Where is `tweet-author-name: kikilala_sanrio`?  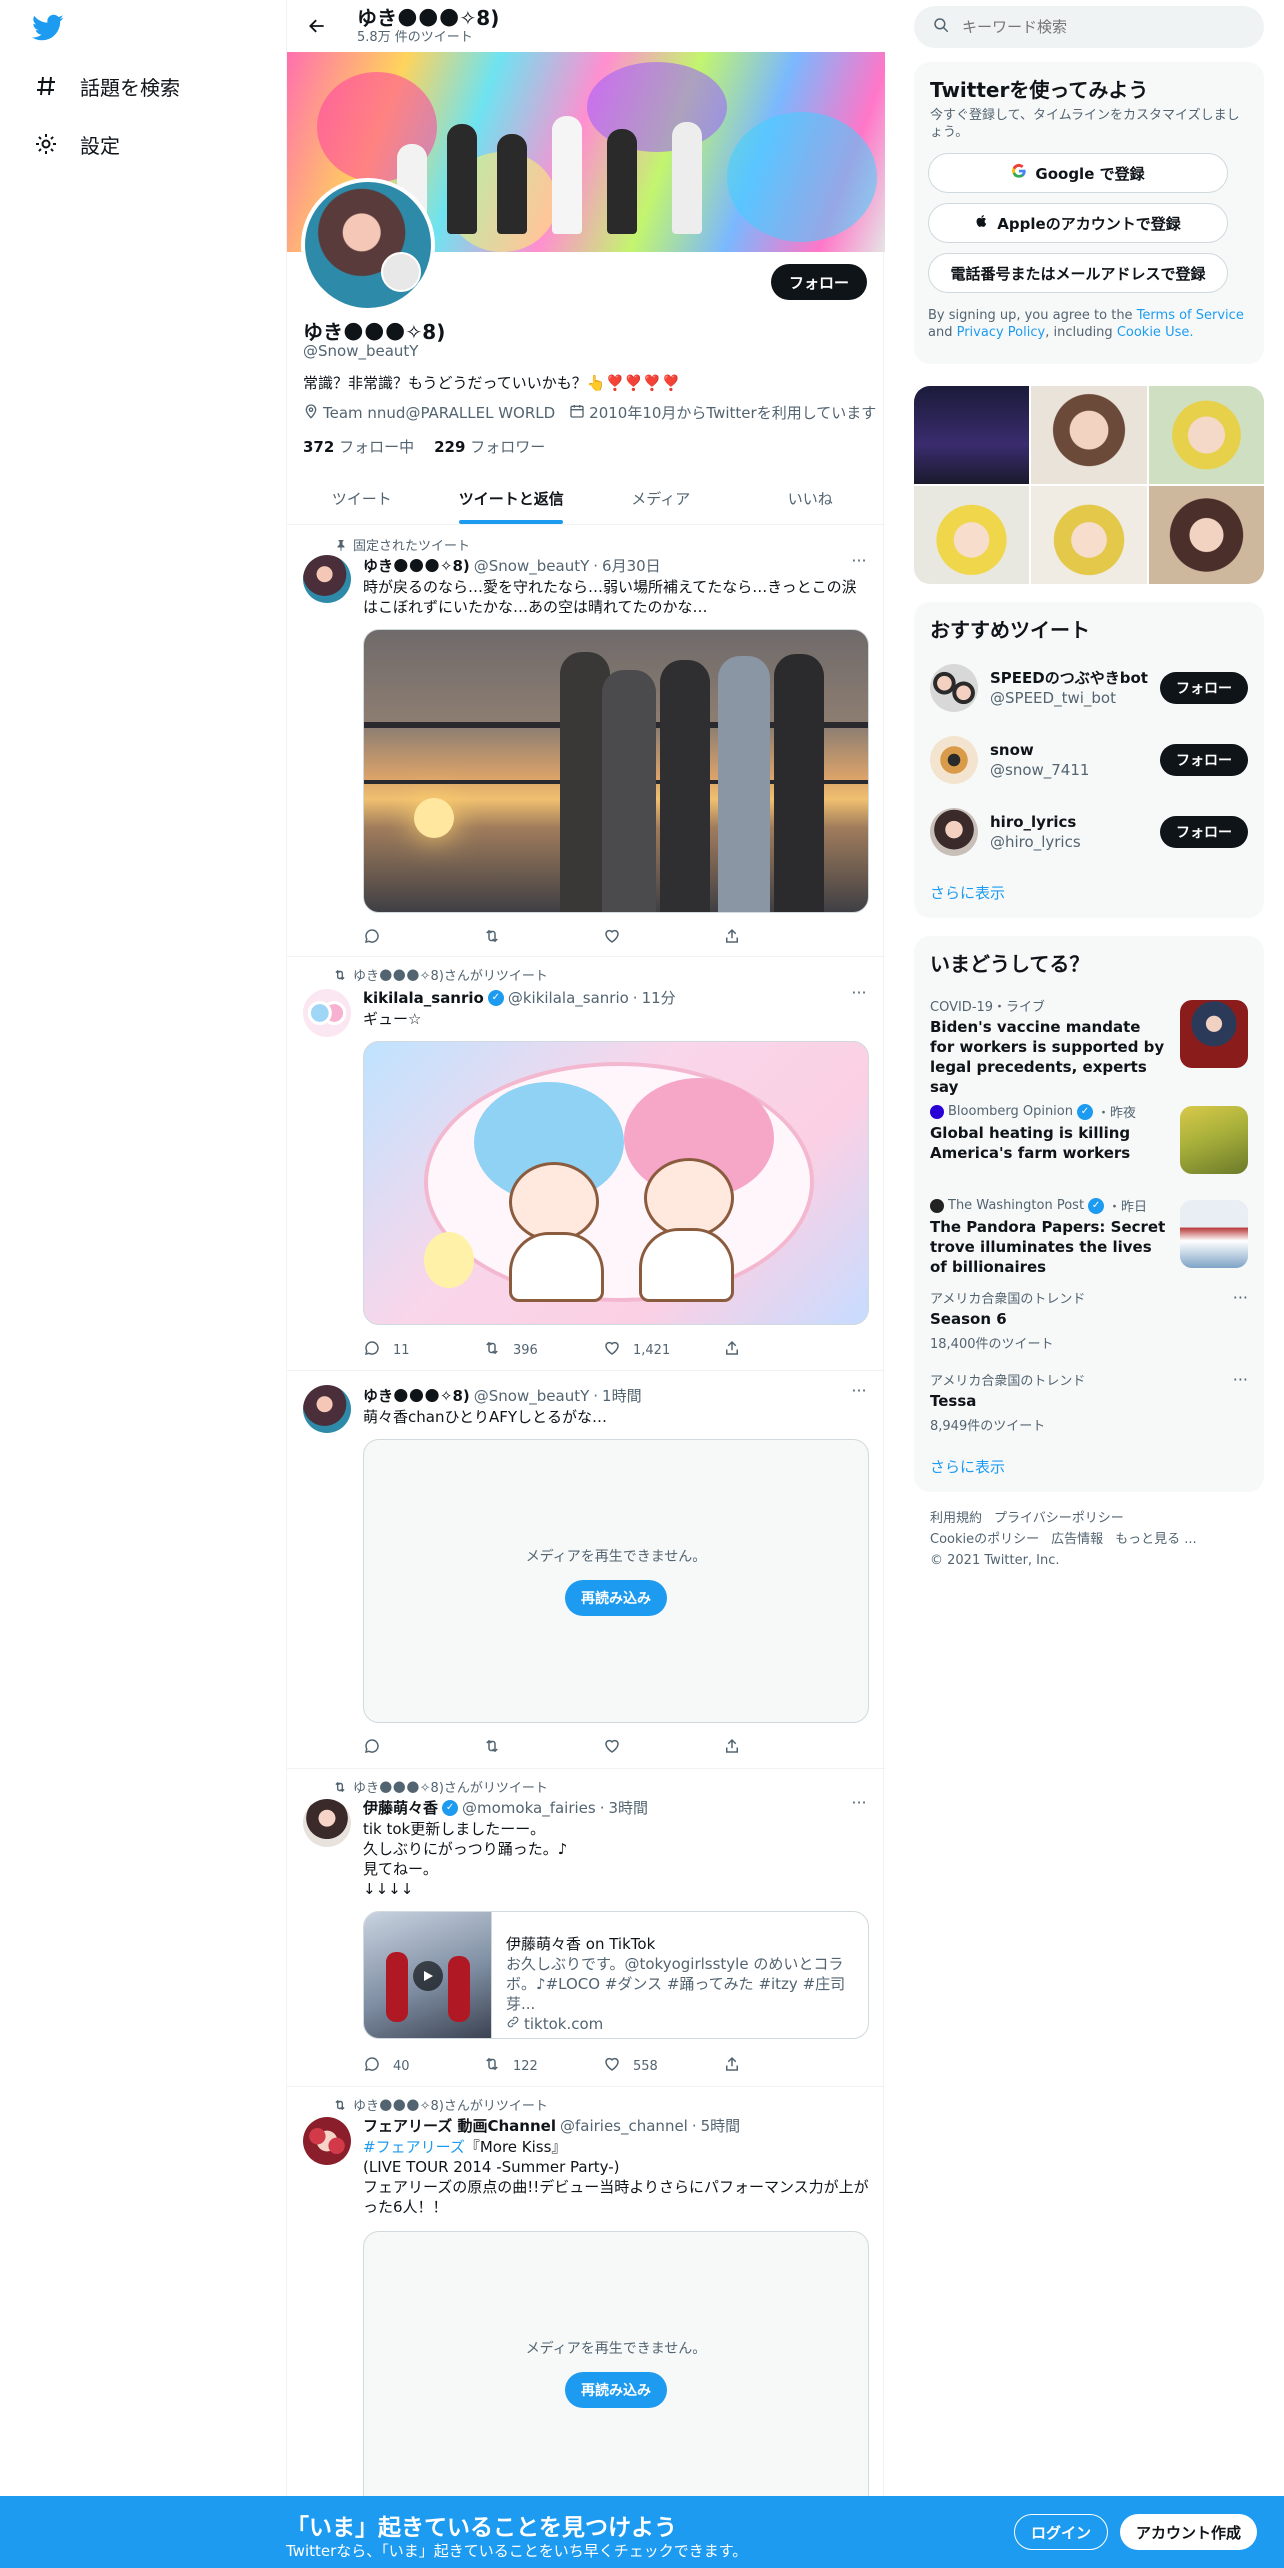
tweet-author-name: kikilala_sanrio is located at coordinates (423, 998).